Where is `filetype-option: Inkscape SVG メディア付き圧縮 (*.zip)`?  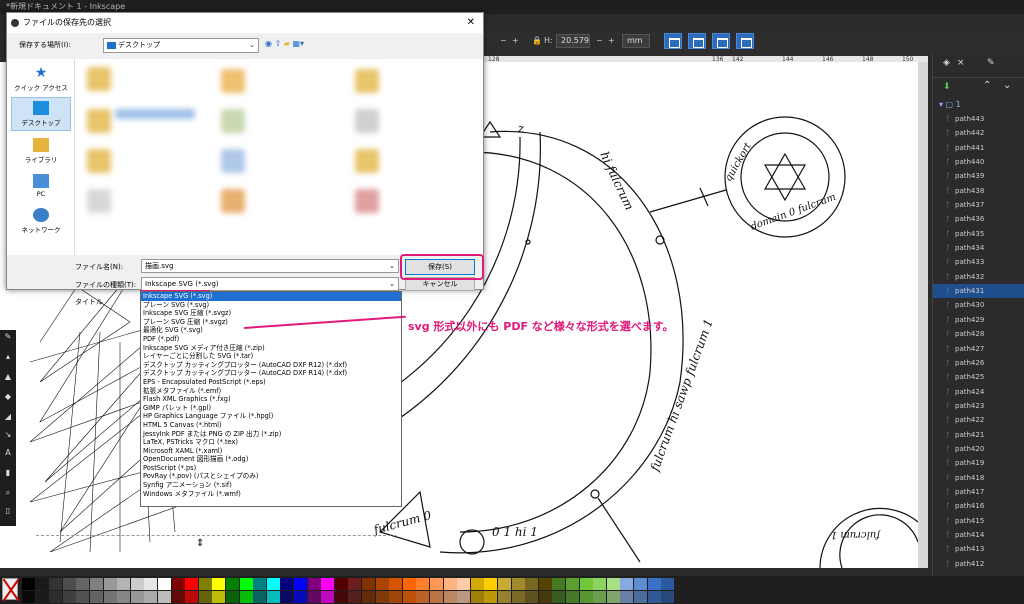 filetype-option: Inkscape SVG メディア付き圧縮 (*.zip) is located at coordinates (271, 348).